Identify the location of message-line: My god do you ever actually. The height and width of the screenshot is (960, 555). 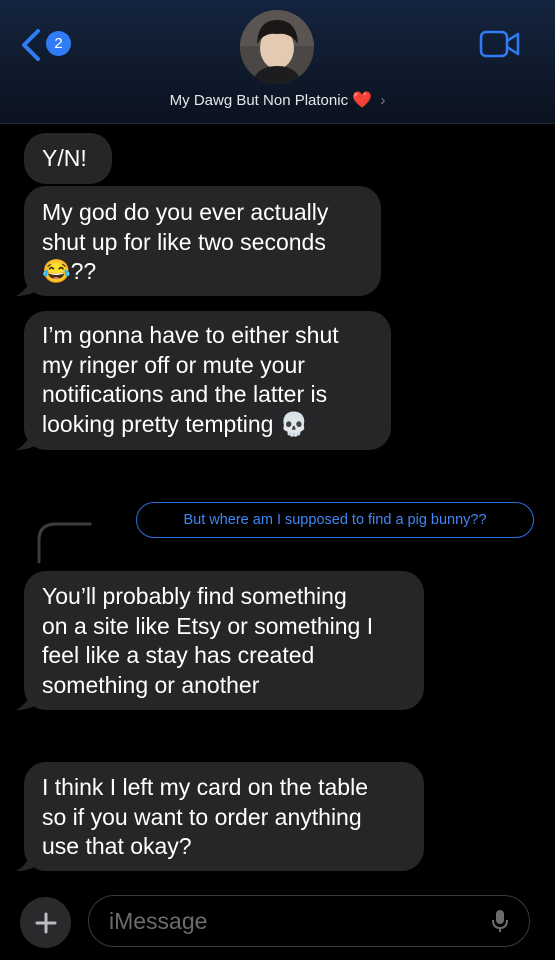
(185, 212).